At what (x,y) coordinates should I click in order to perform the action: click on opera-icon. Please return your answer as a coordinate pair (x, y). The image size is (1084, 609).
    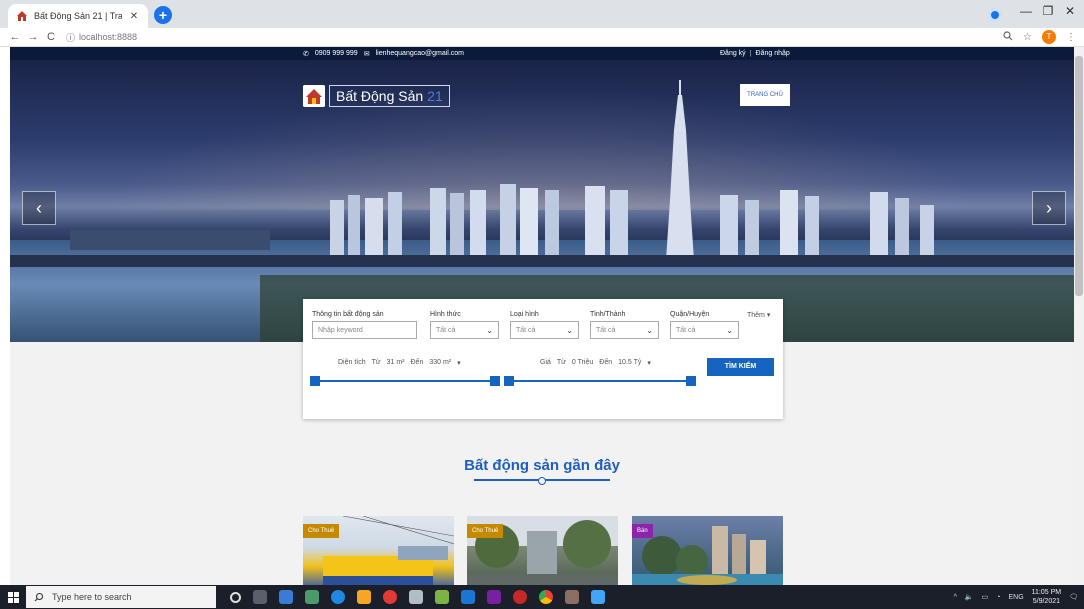
    Looking at the image, I should click on (520, 597).